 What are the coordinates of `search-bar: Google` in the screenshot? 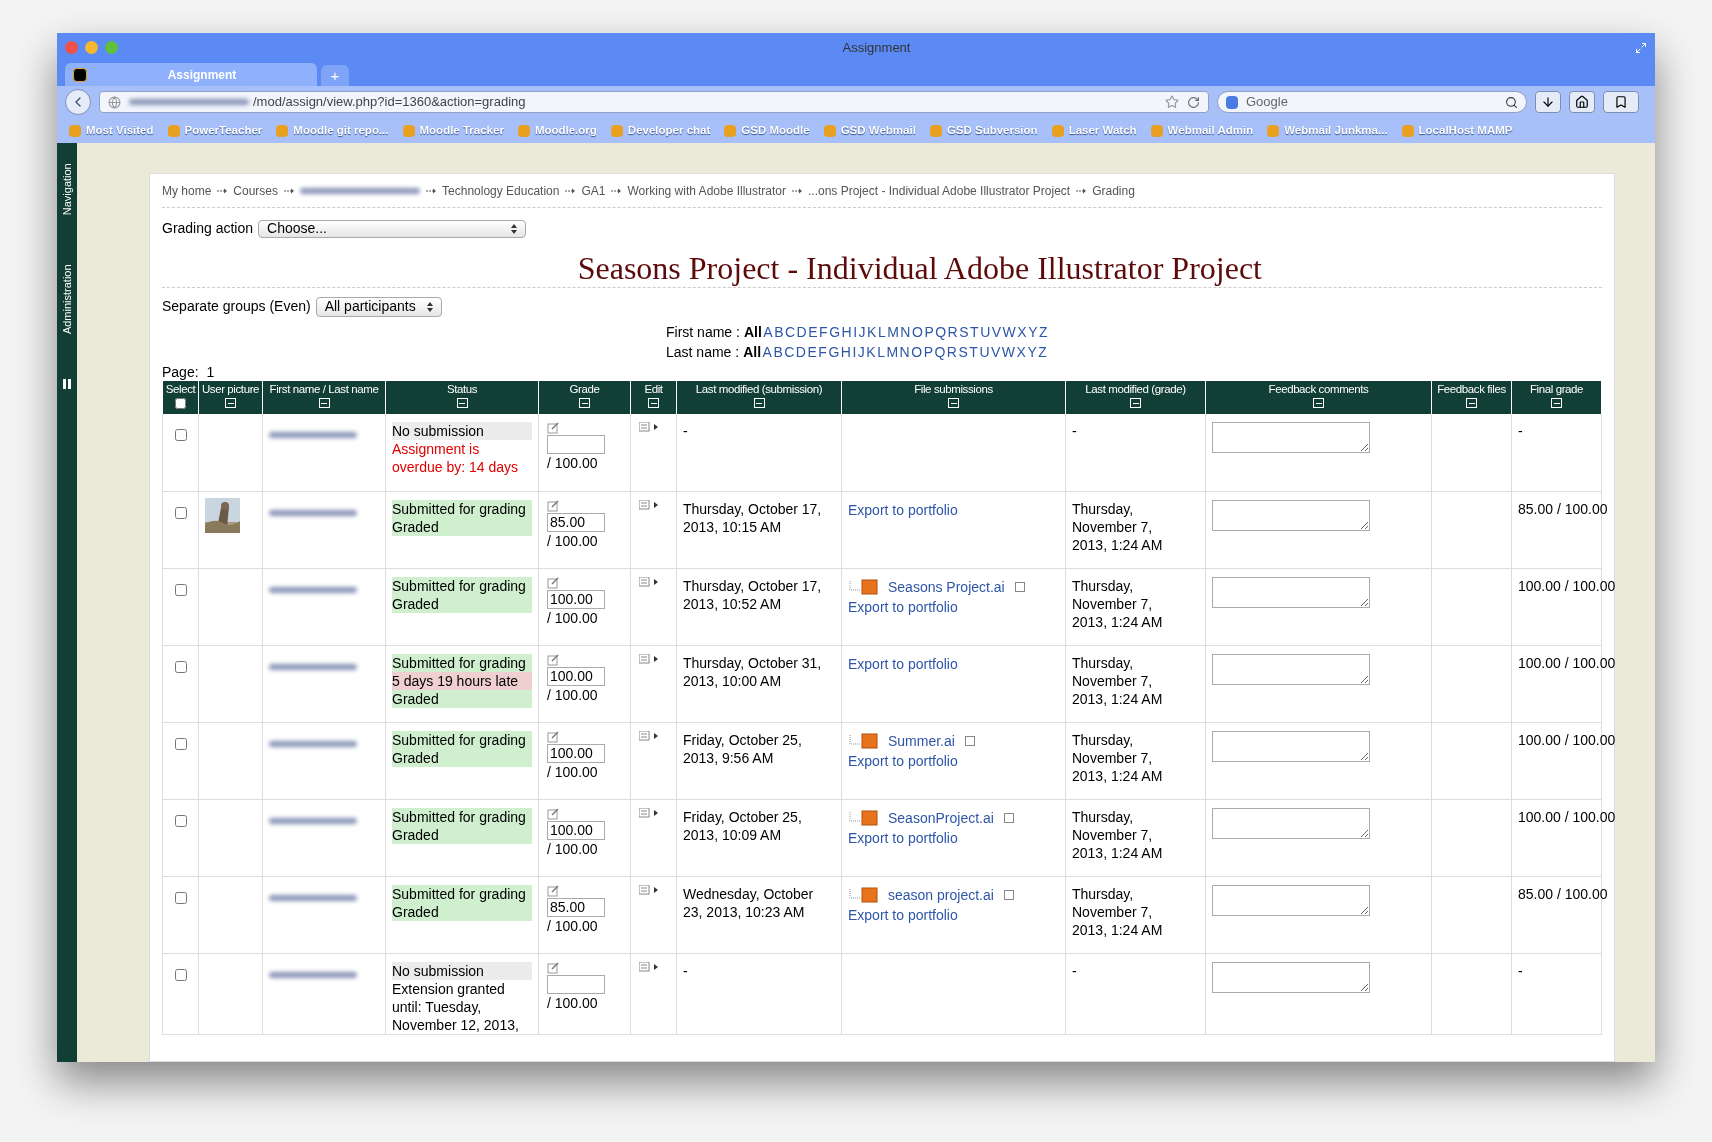 It's located at (1372, 102).